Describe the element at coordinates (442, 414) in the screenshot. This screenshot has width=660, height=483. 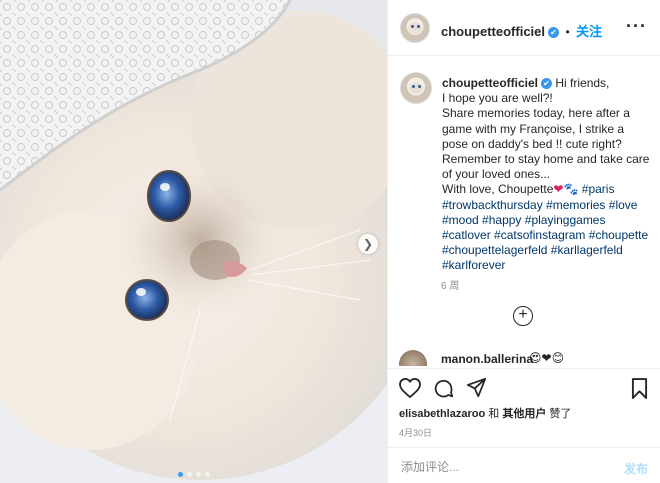
I see `liker-username: elisabethlazaroo` at that location.